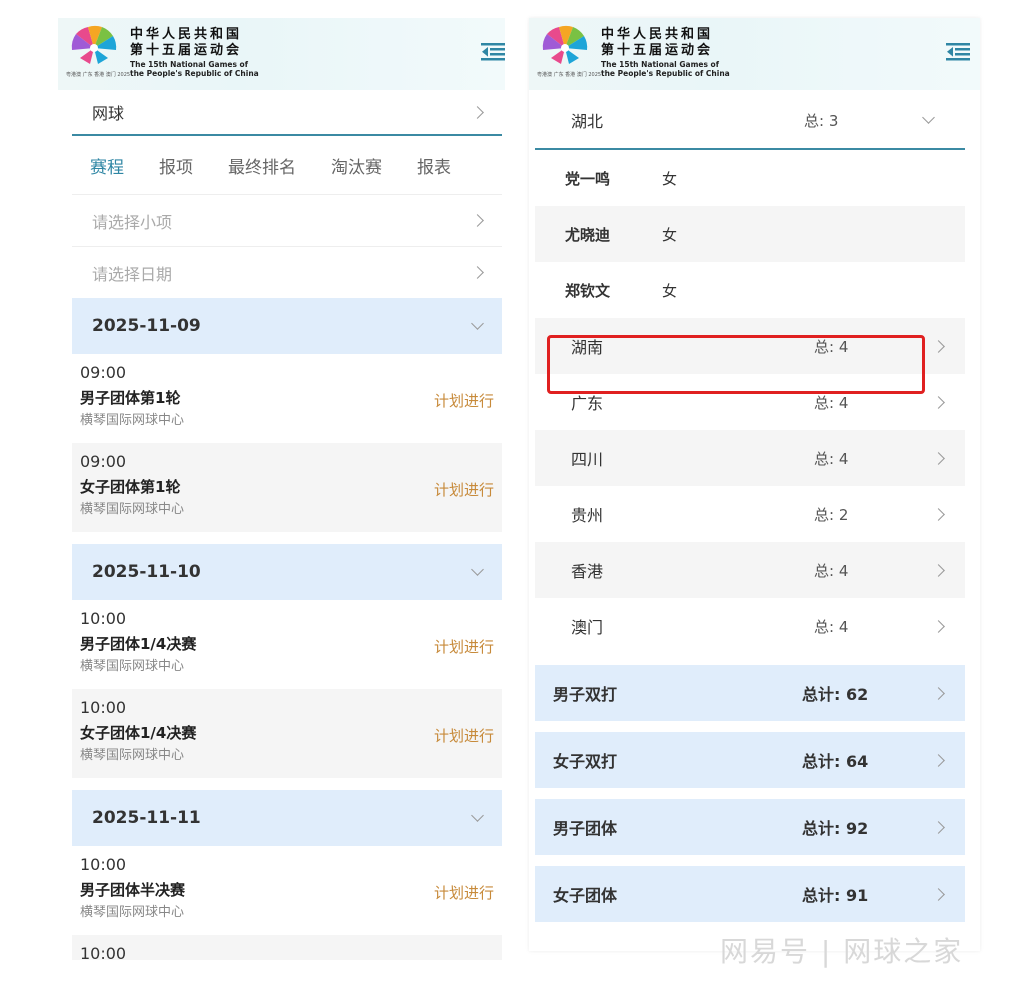 Image resolution: width=1011 pixels, height=982 pixels. What do you see at coordinates (750, 693) in the screenshot?
I see `category-row: 男子双打 总计: 62` at bounding box center [750, 693].